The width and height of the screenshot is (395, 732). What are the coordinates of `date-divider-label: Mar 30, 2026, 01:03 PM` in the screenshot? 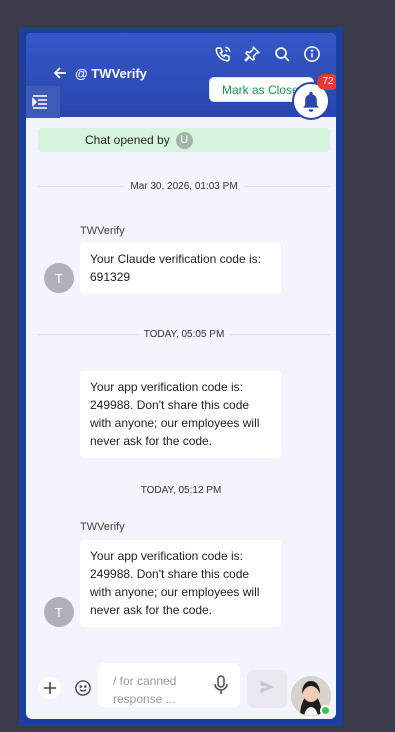 It's located at (184, 186).